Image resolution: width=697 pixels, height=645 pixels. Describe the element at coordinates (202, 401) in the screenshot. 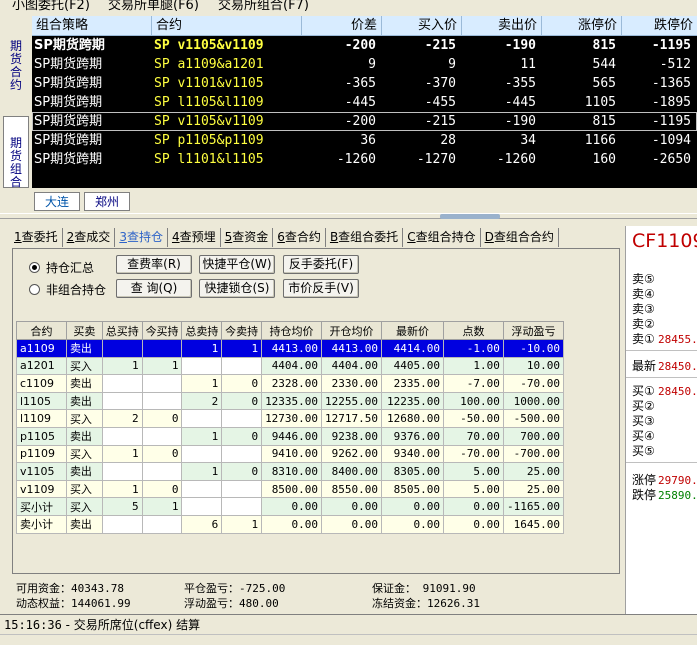

I see `table-cell: 2` at that location.